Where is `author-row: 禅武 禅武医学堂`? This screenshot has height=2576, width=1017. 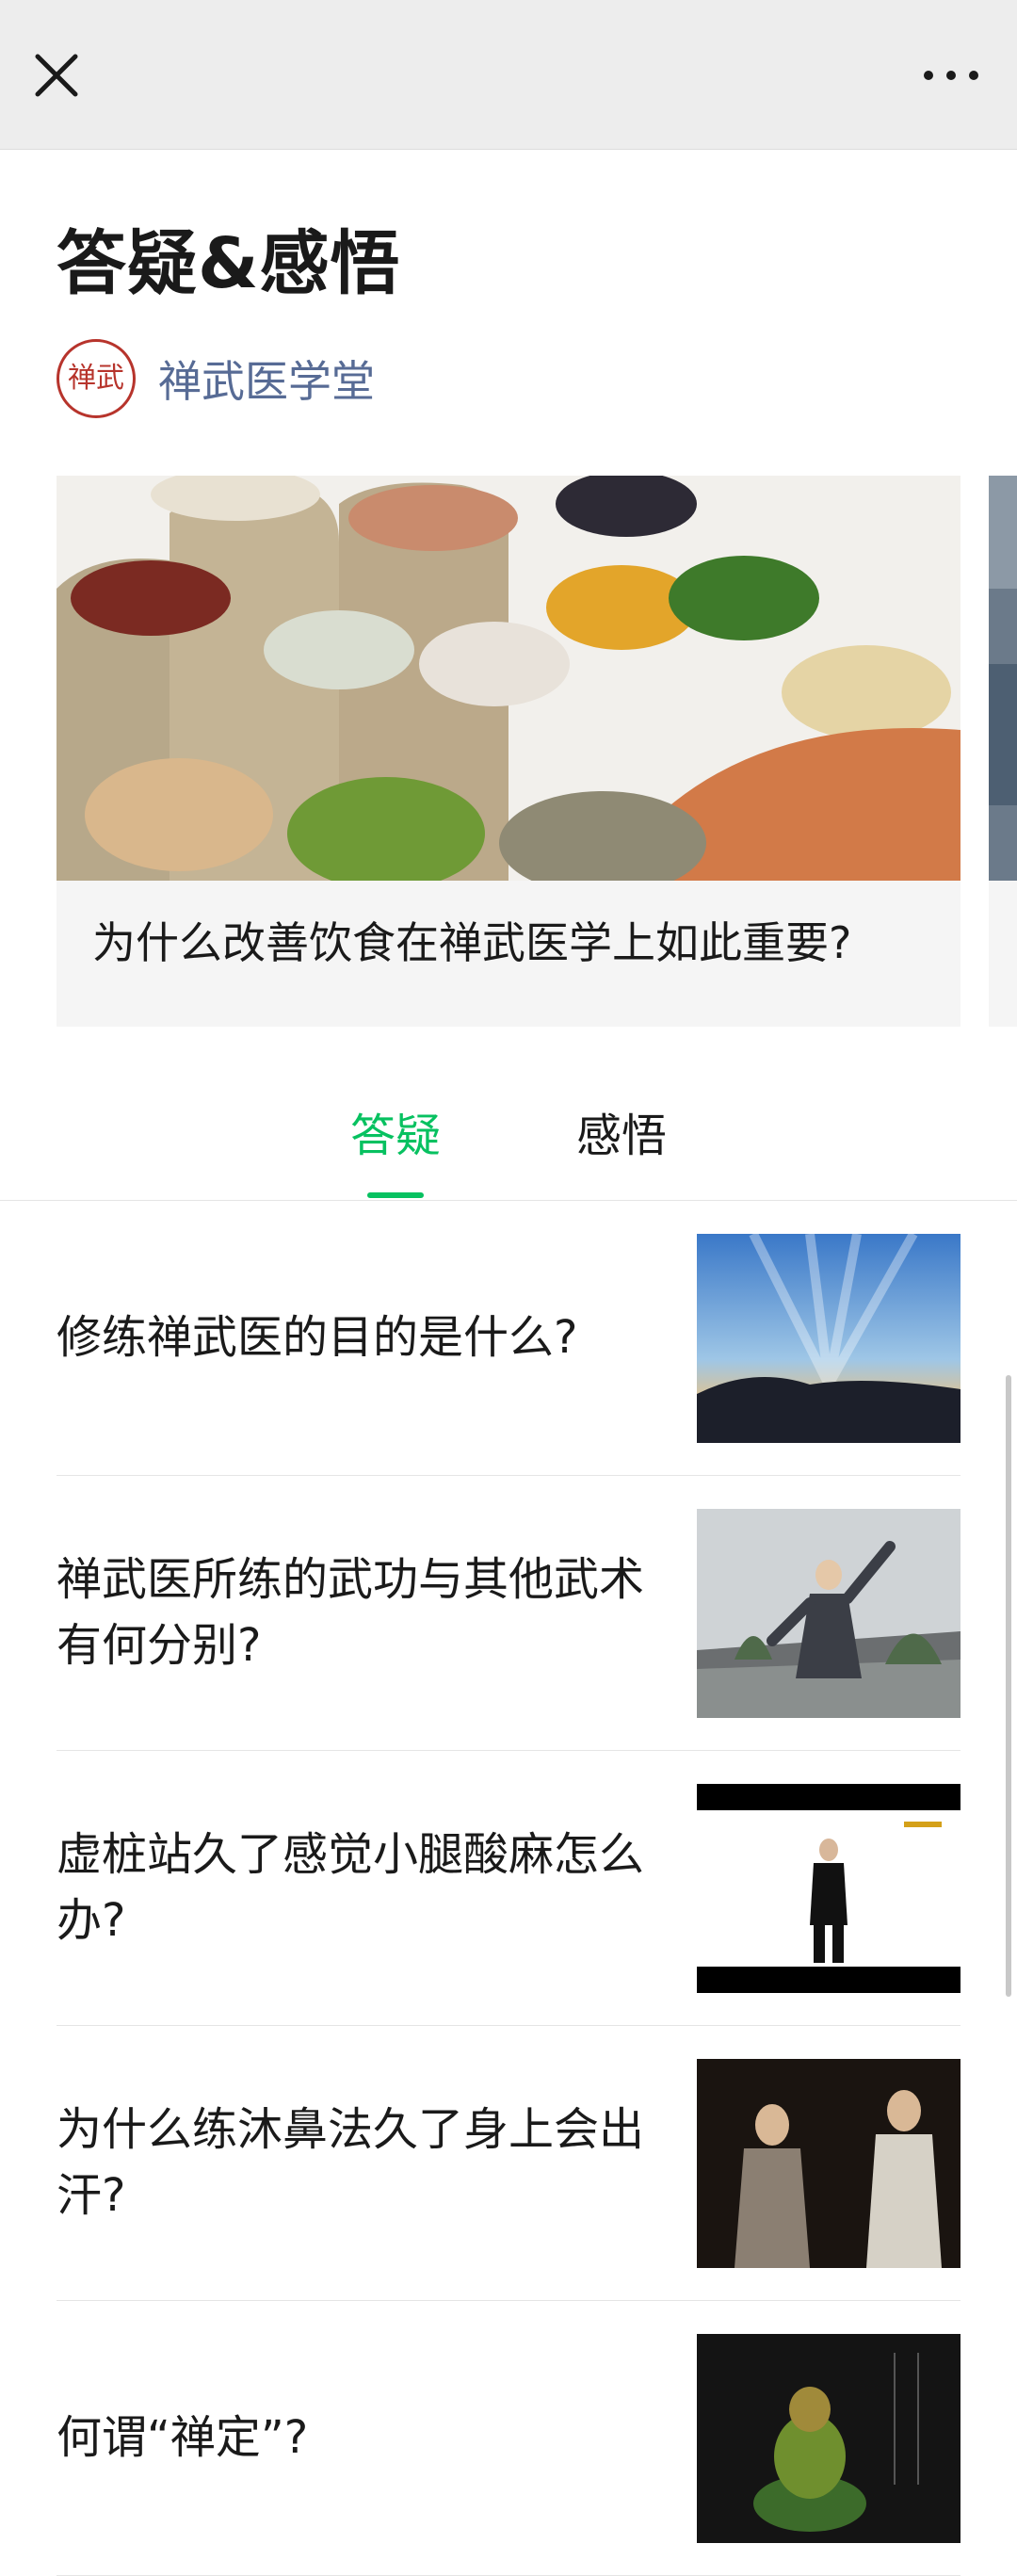 author-row: 禅武 禅武医学堂 is located at coordinates (216, 378).